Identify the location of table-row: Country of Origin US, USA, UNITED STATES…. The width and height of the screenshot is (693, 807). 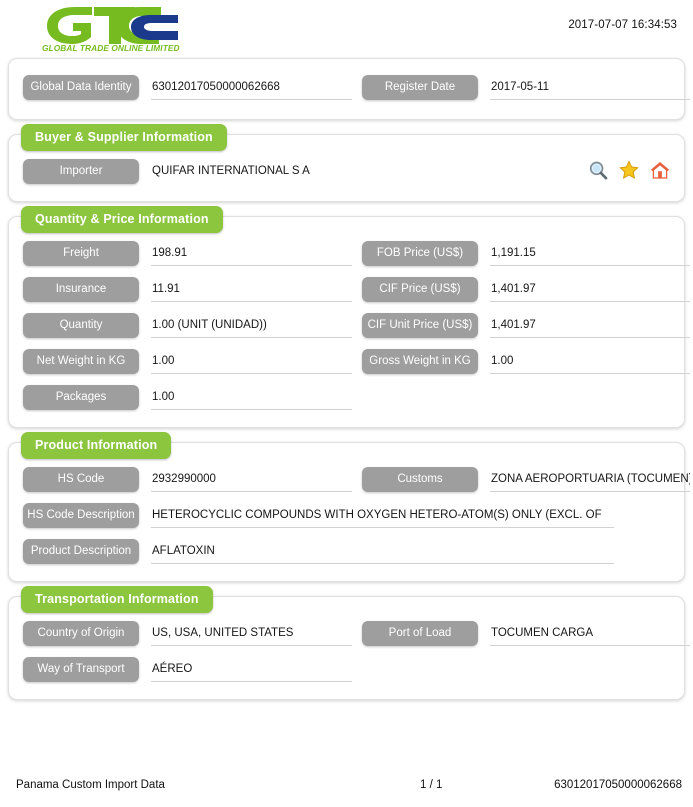
(349, 635).